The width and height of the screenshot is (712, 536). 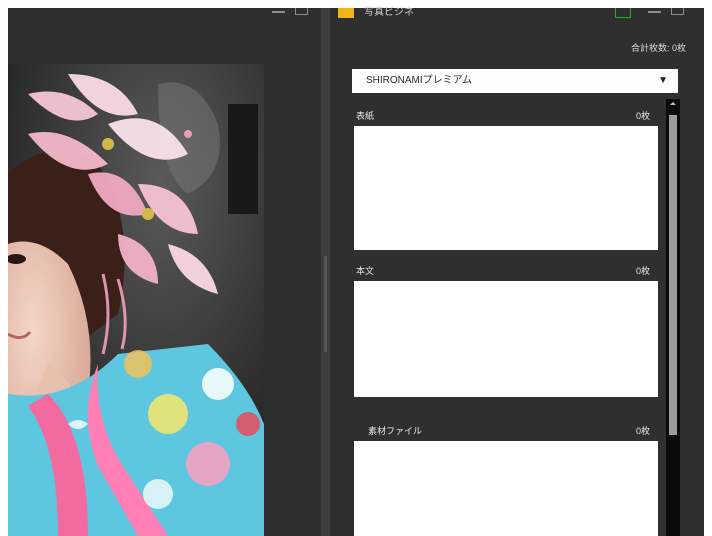 I want to click on section-header-materials: 素材ファイル 0枚, so click(x=506, y=431).